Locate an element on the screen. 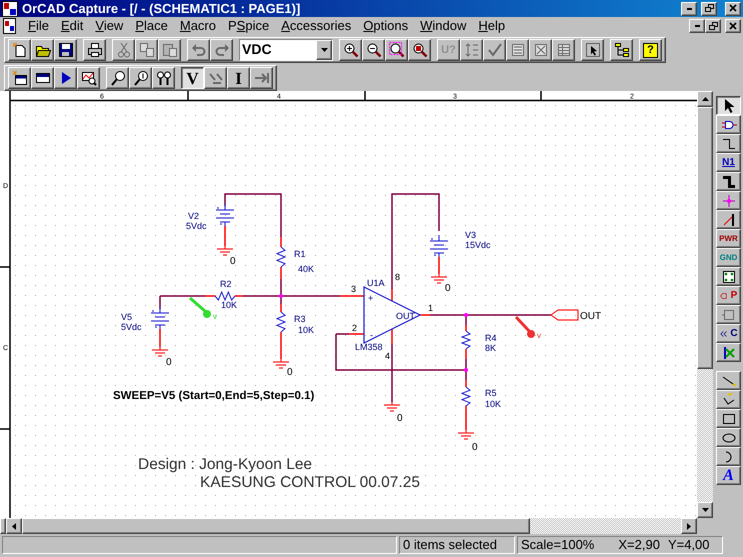  menu-item: Help is located at coordinates (492, 26).